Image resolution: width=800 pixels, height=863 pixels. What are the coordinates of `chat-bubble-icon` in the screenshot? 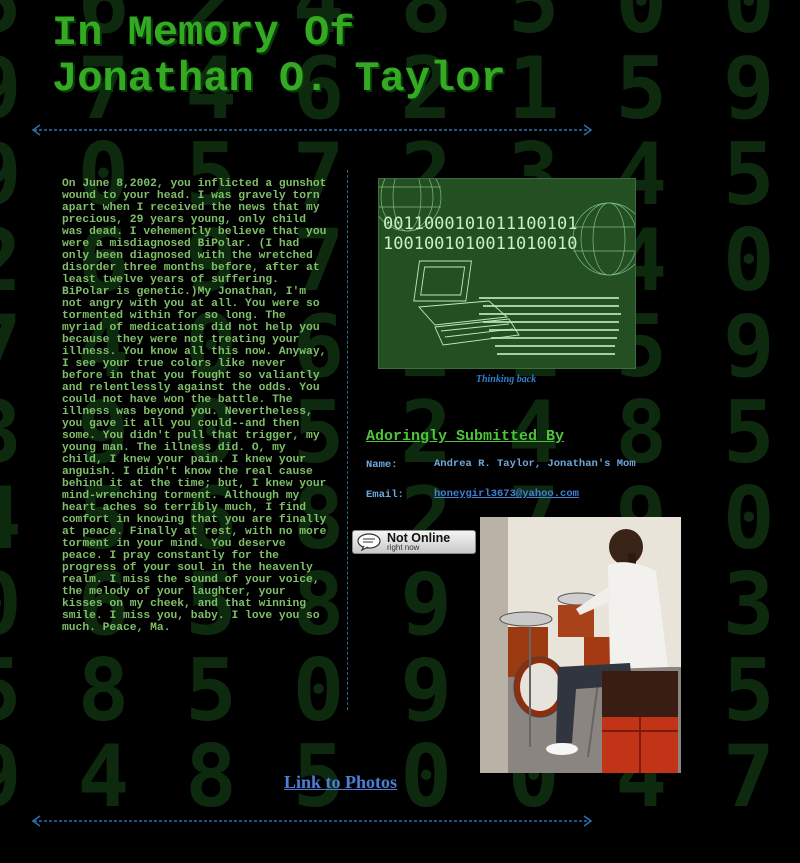 It's located at (369, 542).